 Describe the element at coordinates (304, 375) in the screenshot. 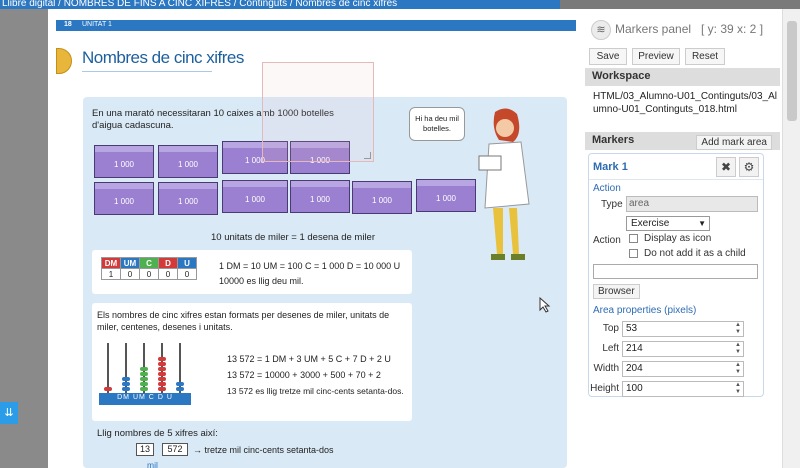

I see `decomposition-2: 13 572 = 10000 + 3000 + 500 + 70 + 2` at that location.